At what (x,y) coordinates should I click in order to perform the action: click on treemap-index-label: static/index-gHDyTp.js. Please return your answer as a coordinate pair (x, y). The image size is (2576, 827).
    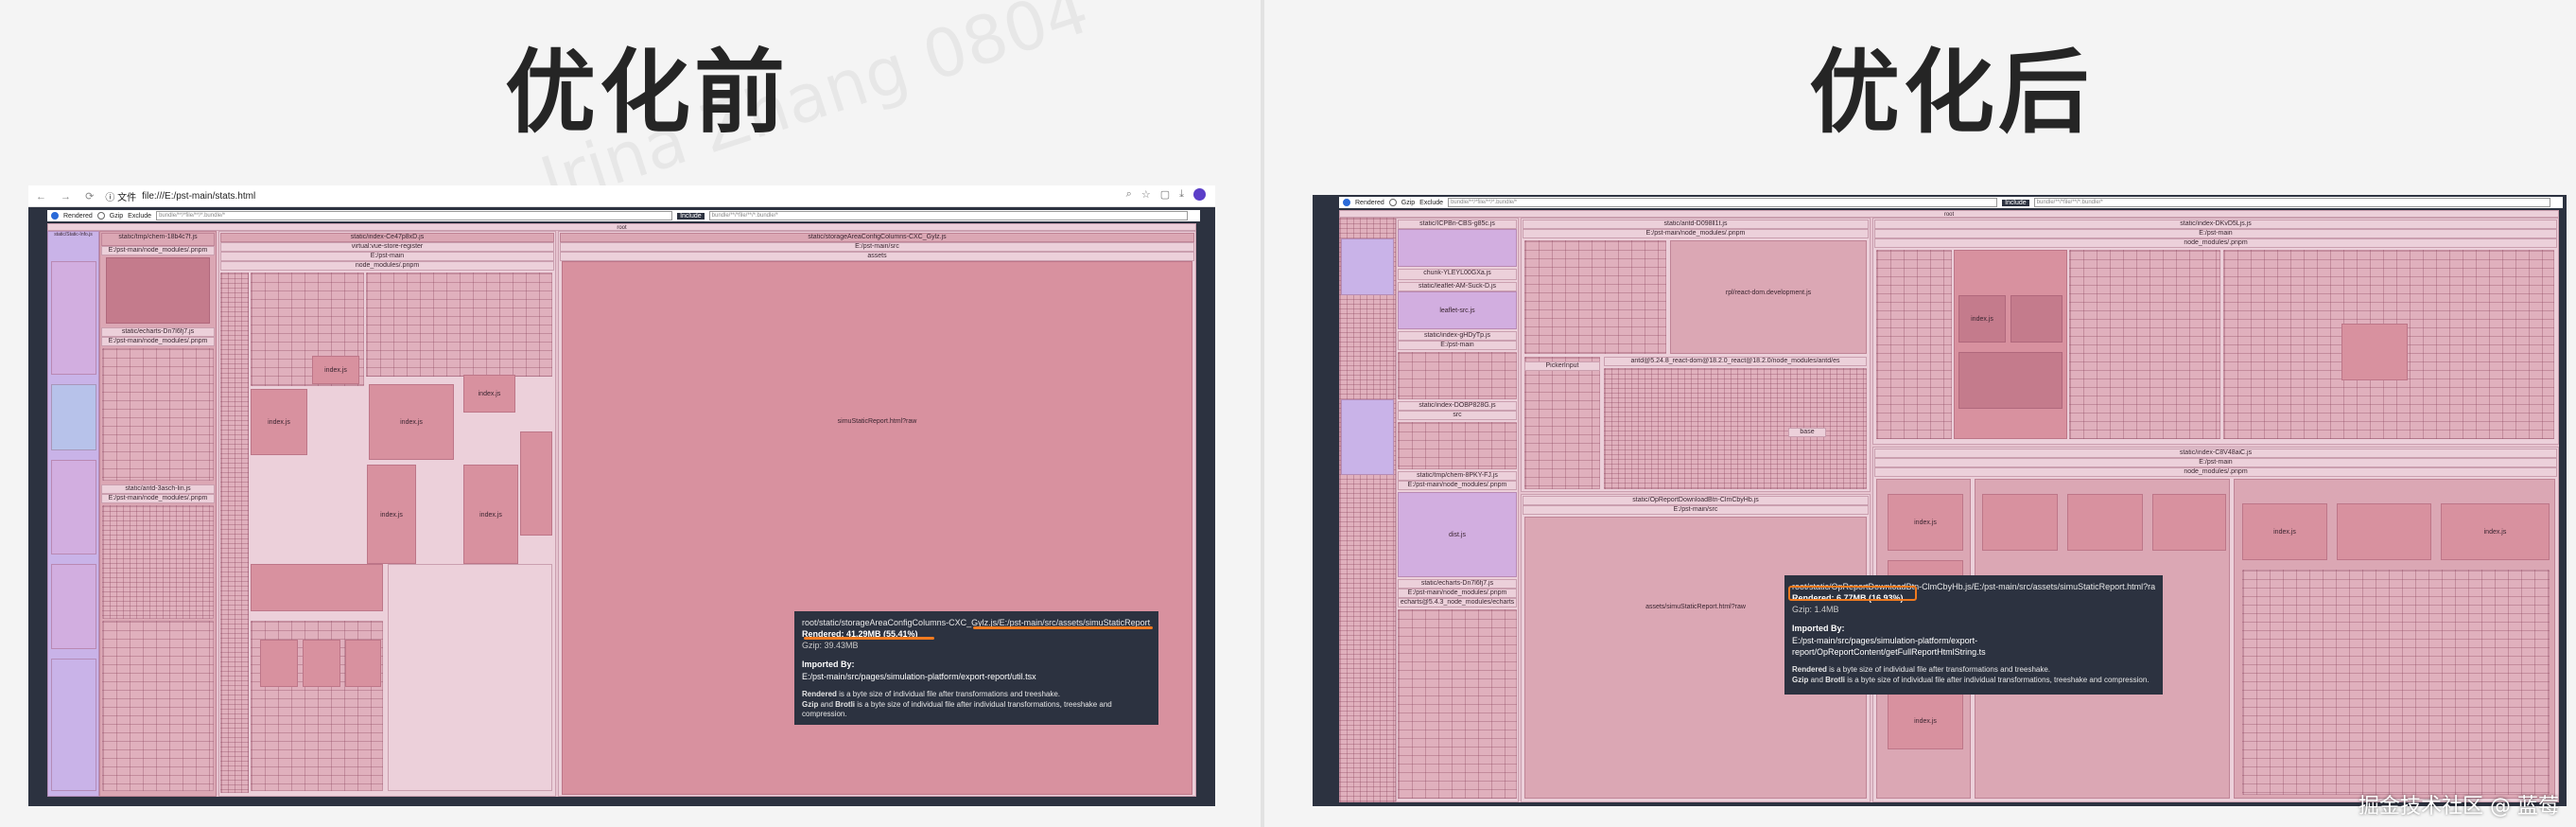
    Looking at the image, I should click on (1457, 336).